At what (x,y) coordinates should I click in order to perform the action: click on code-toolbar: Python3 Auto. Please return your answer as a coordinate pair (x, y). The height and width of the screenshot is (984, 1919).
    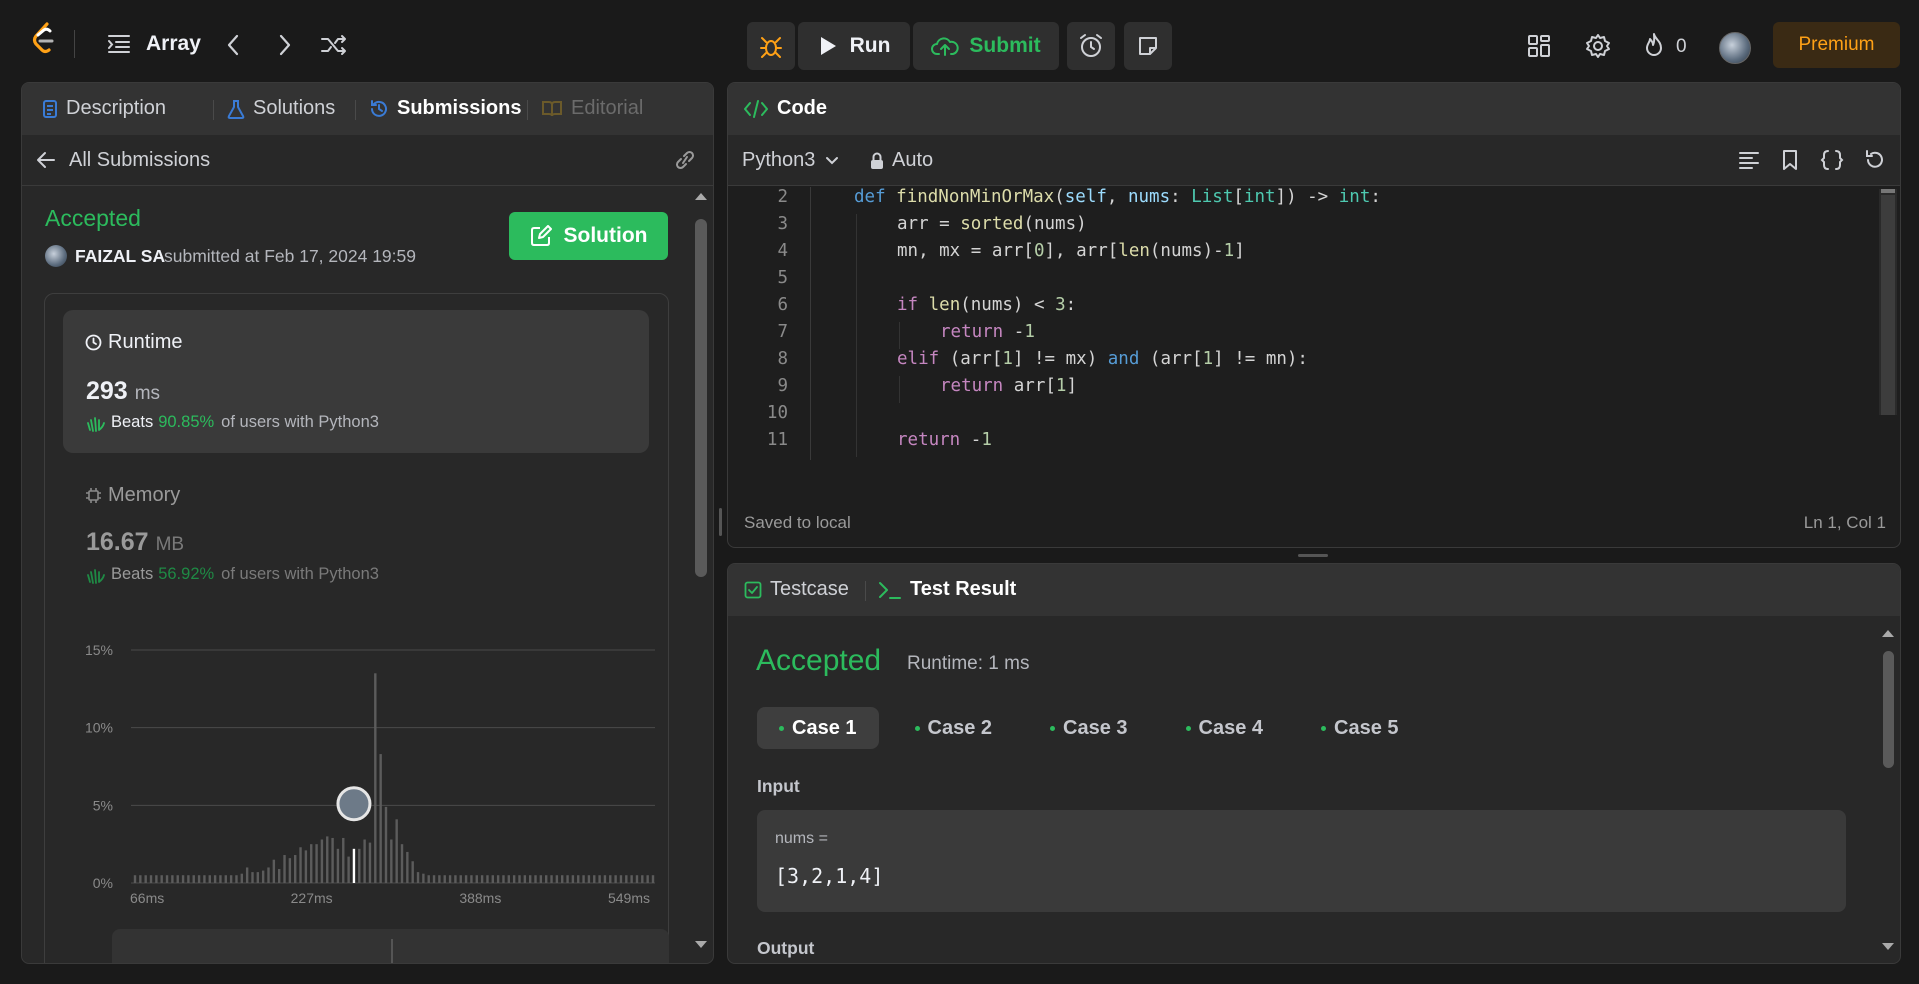
    Looking at the image, I should click on (1314, 160).